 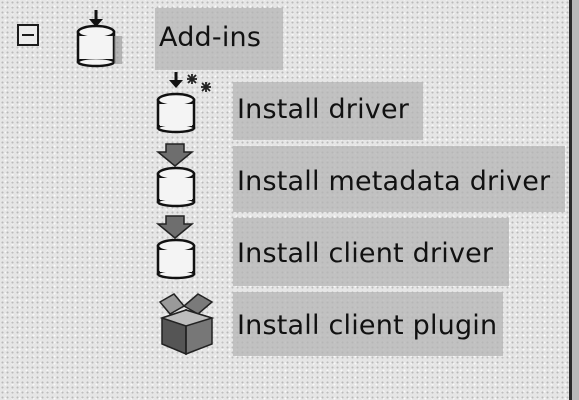 I want to click on tree-item-install-client-plugin: Install client plugin, so click(x=367, y=325).